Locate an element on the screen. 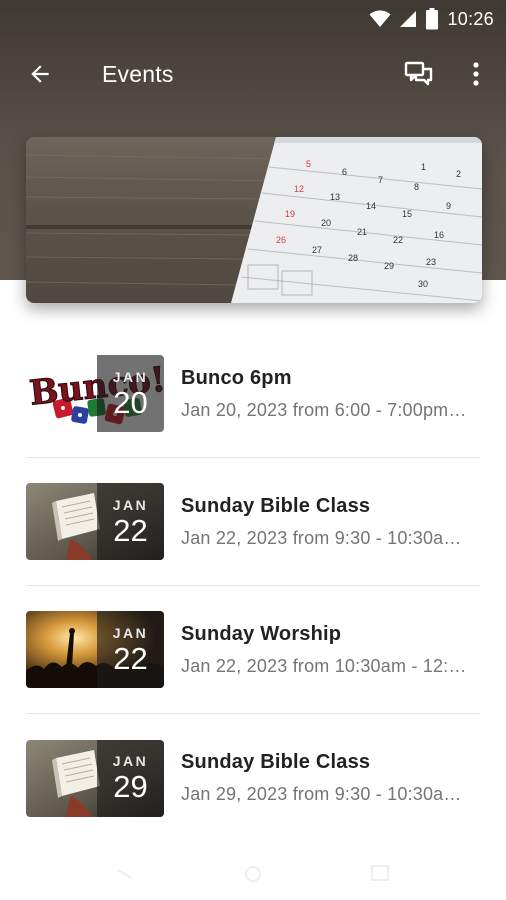 This screenshot has height=900, width=506. page-title: Events is located at coordinates (138, 73).